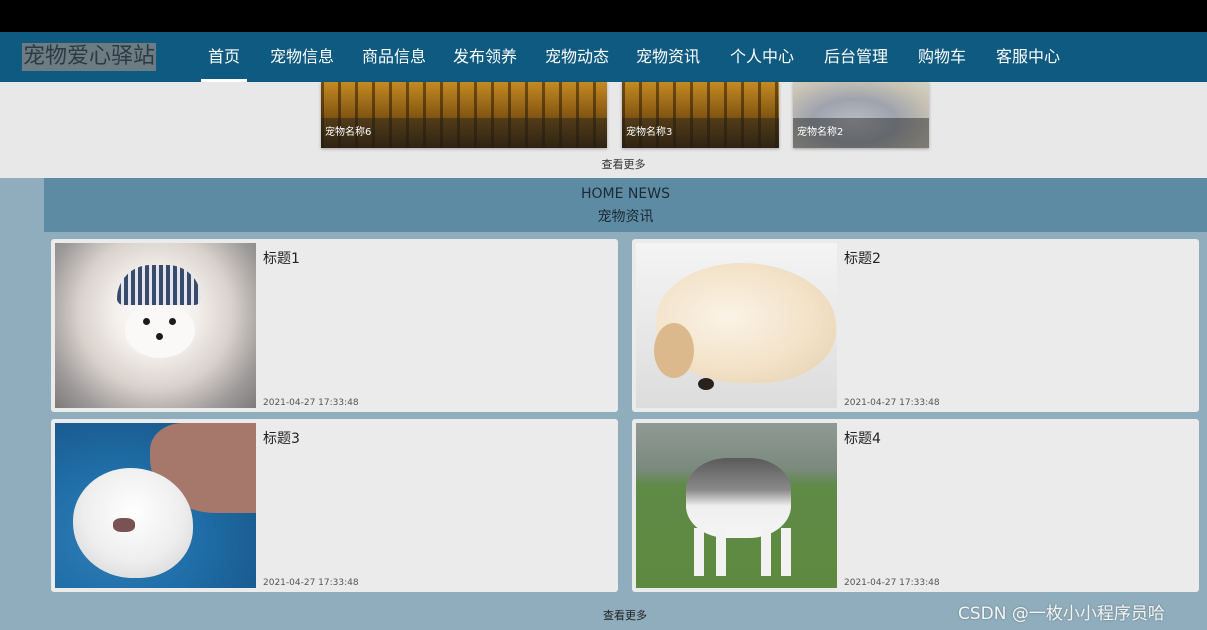  Describe the element at coordinates (464, 133) in the screenshot. I see `gallery-caption: 宠物名称6` at that location.